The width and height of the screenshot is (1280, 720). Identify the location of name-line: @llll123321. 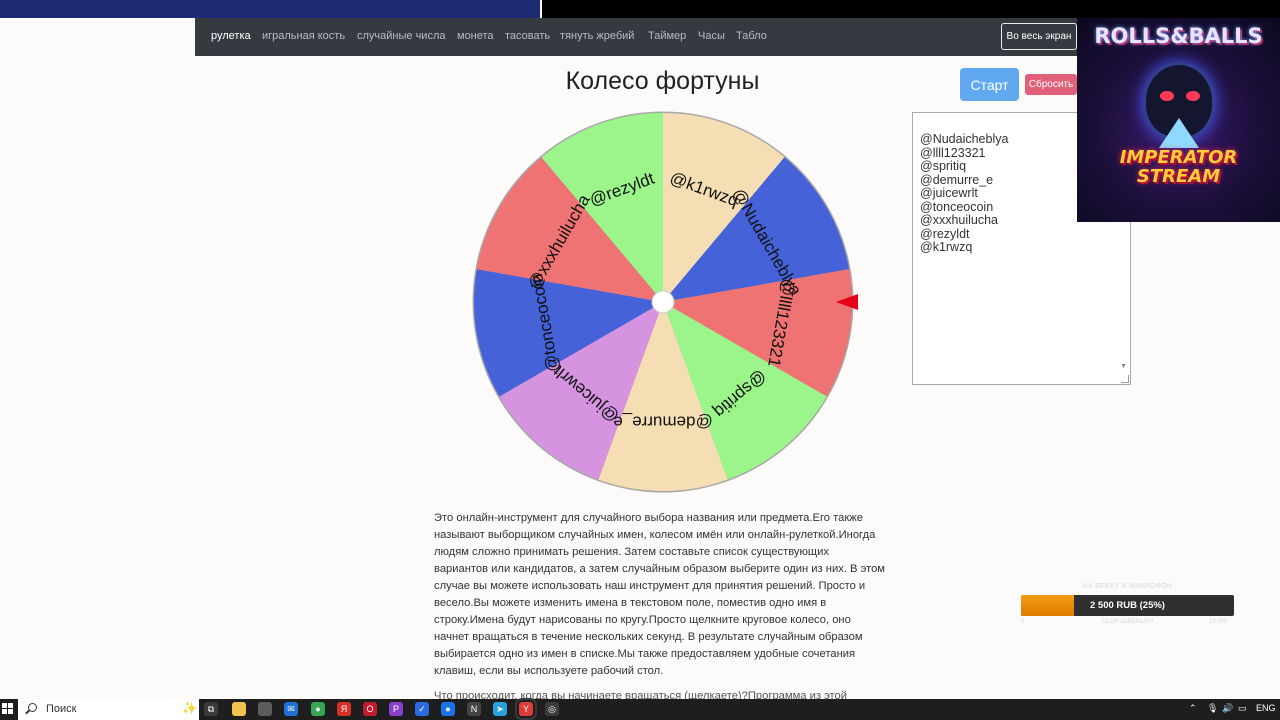
(953, 152).